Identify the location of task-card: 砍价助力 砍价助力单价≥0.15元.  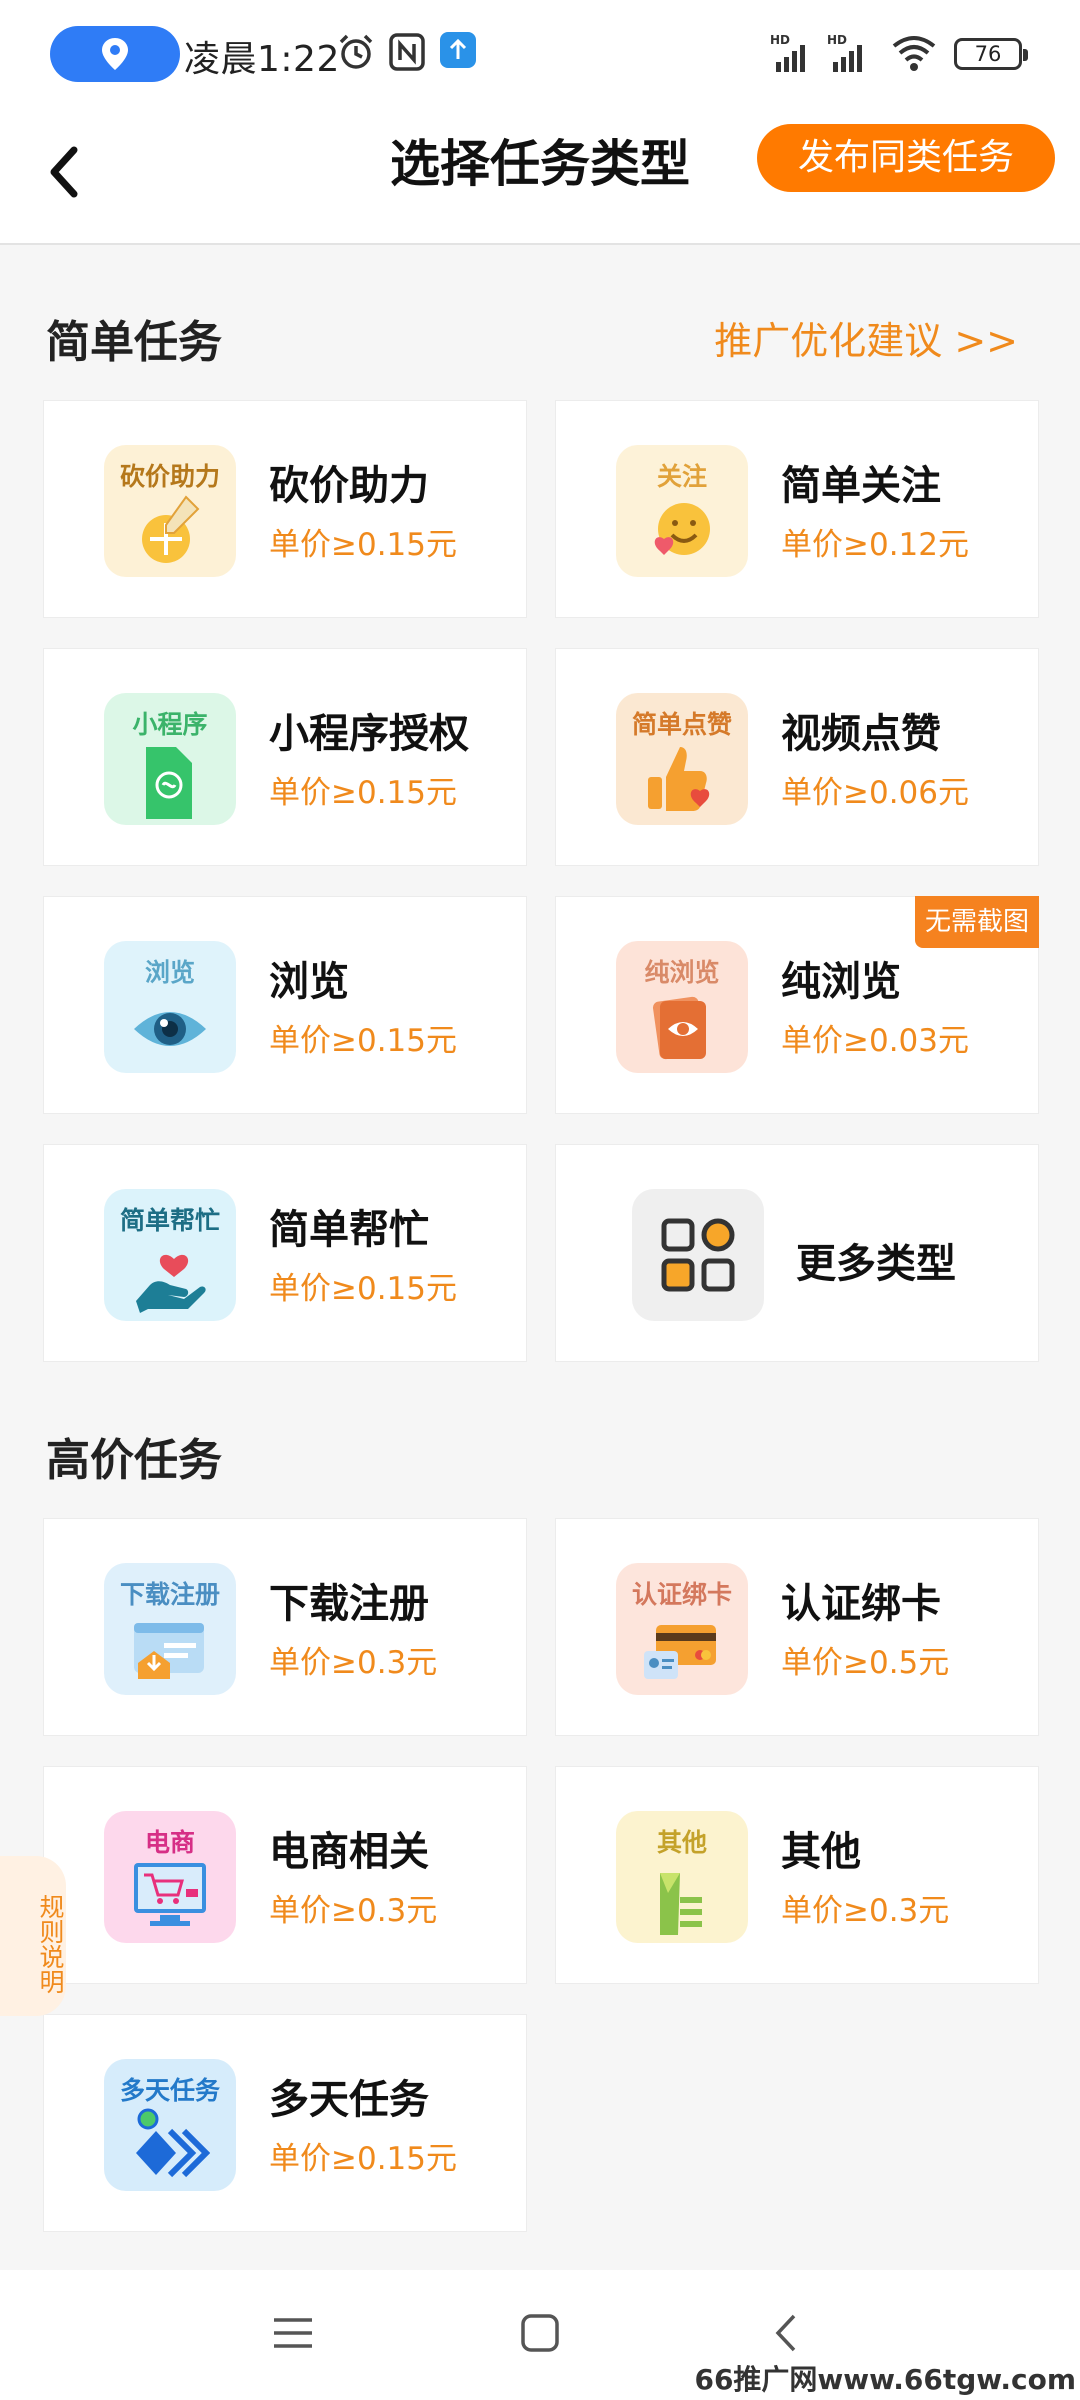
(285, 509).